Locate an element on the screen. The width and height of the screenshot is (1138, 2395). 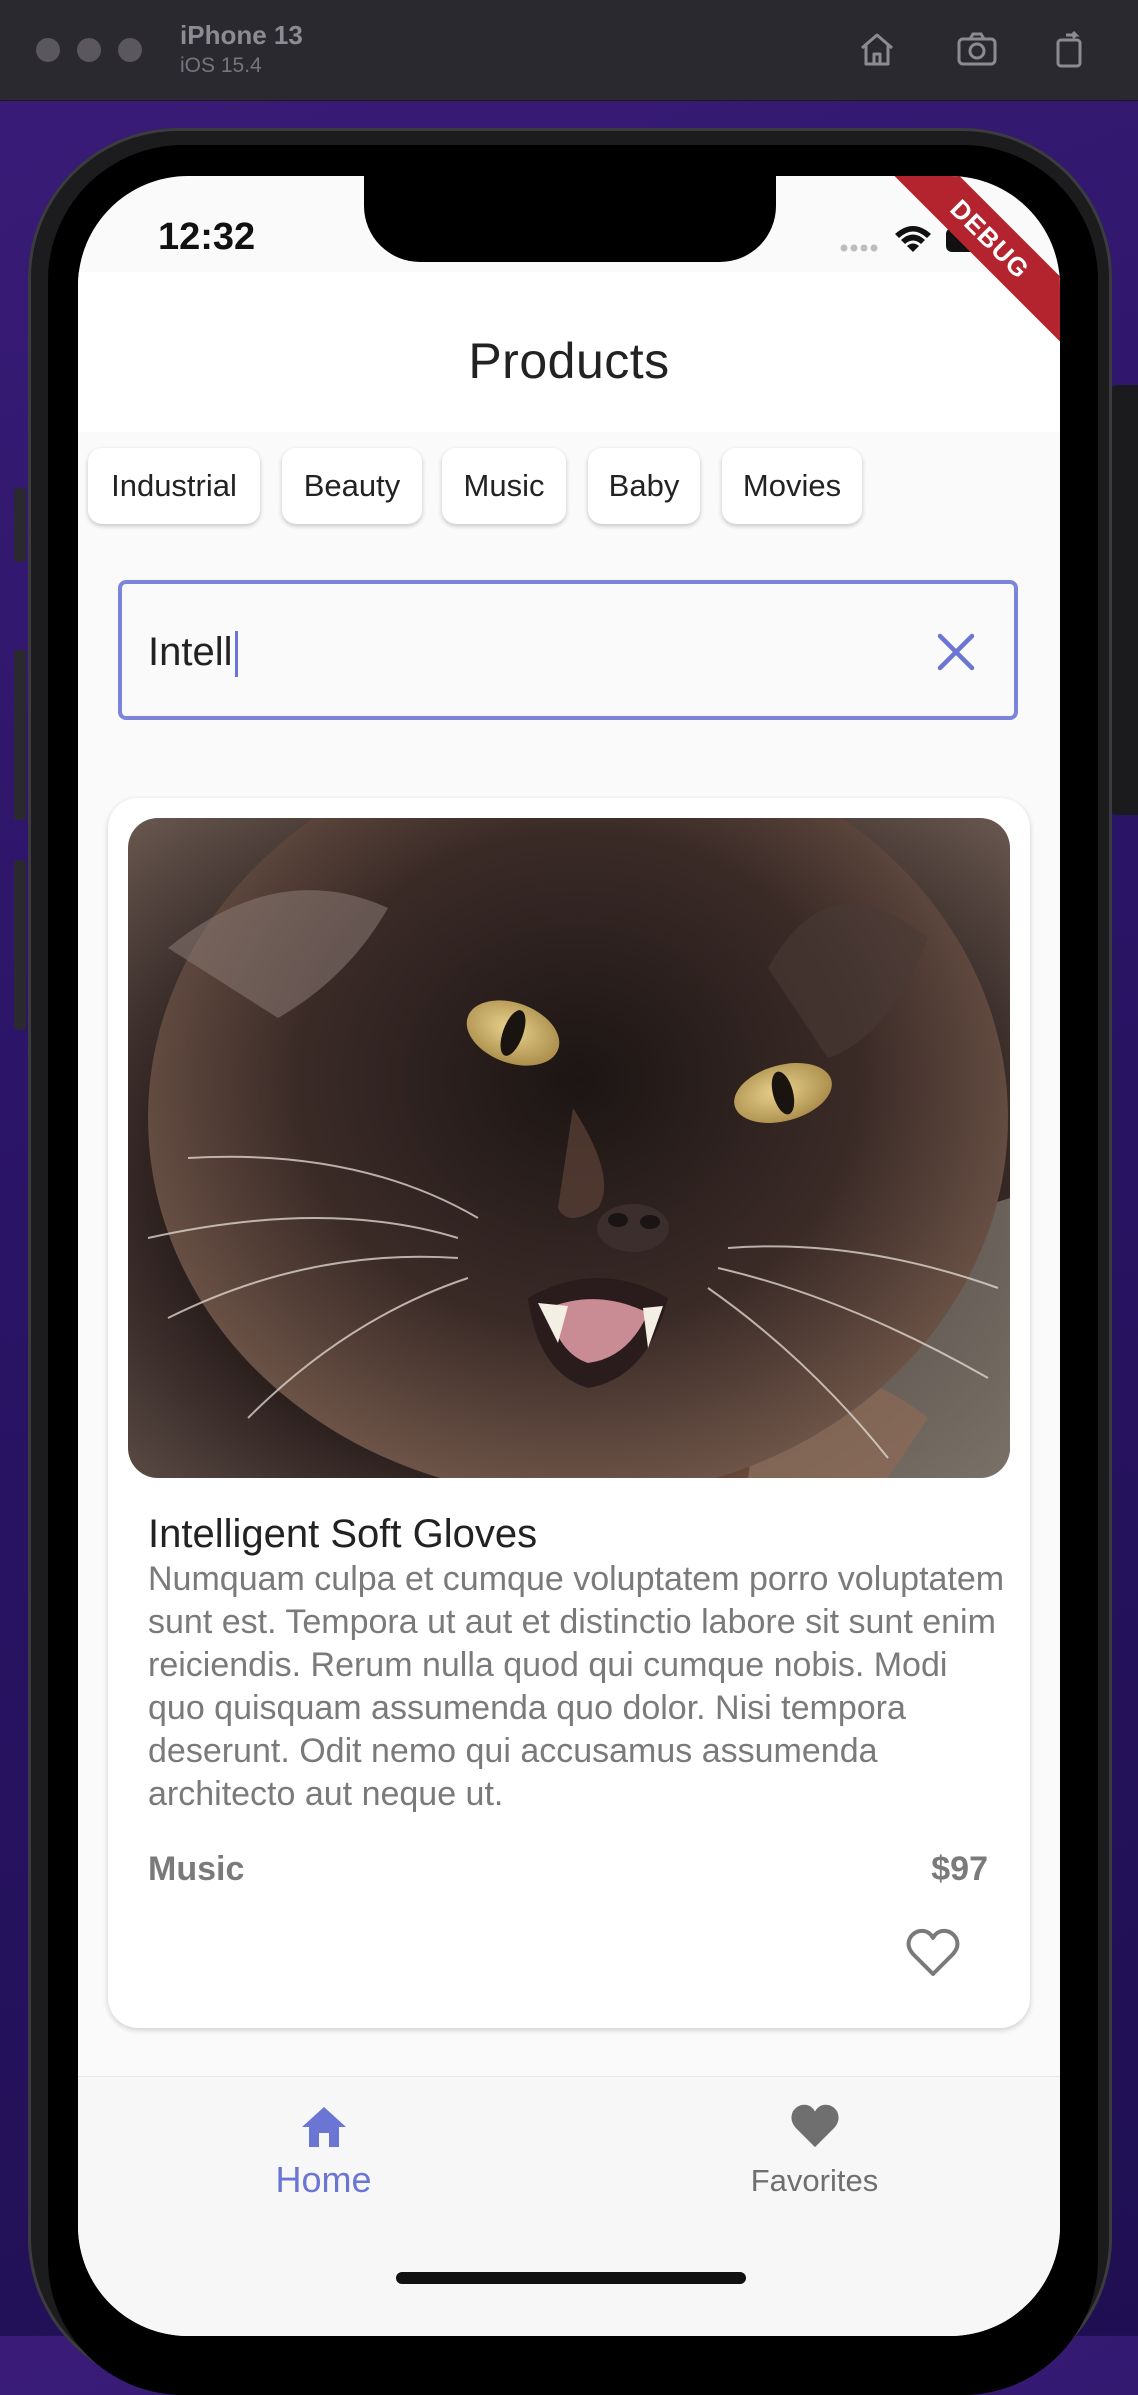
screenshot-icon is located at coordinates (977, 49).